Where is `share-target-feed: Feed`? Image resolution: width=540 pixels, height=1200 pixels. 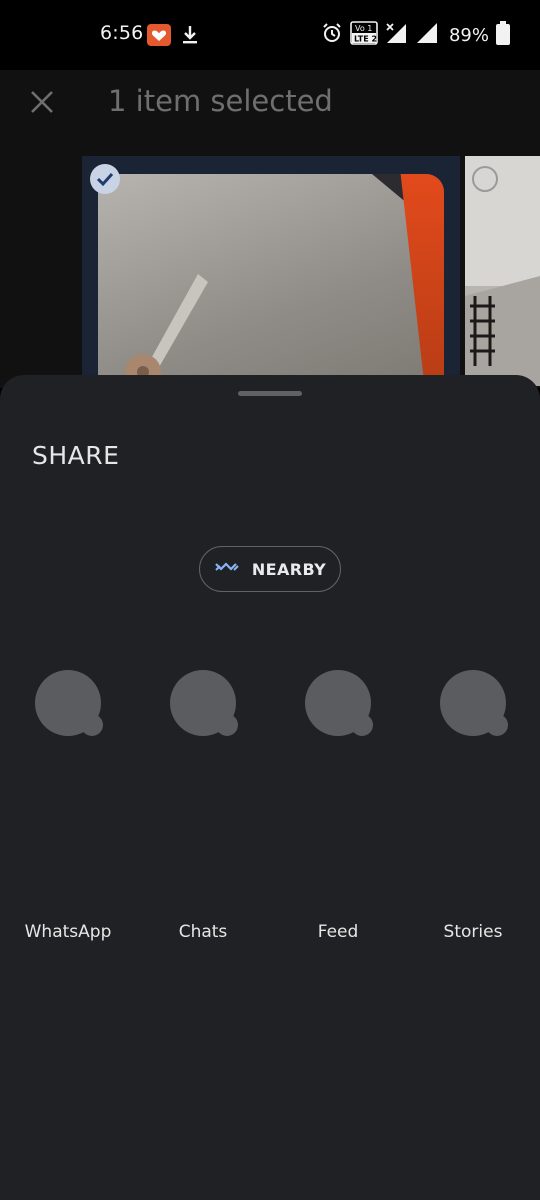 share-target-feed: Feed is located at coordinates (338, 810).